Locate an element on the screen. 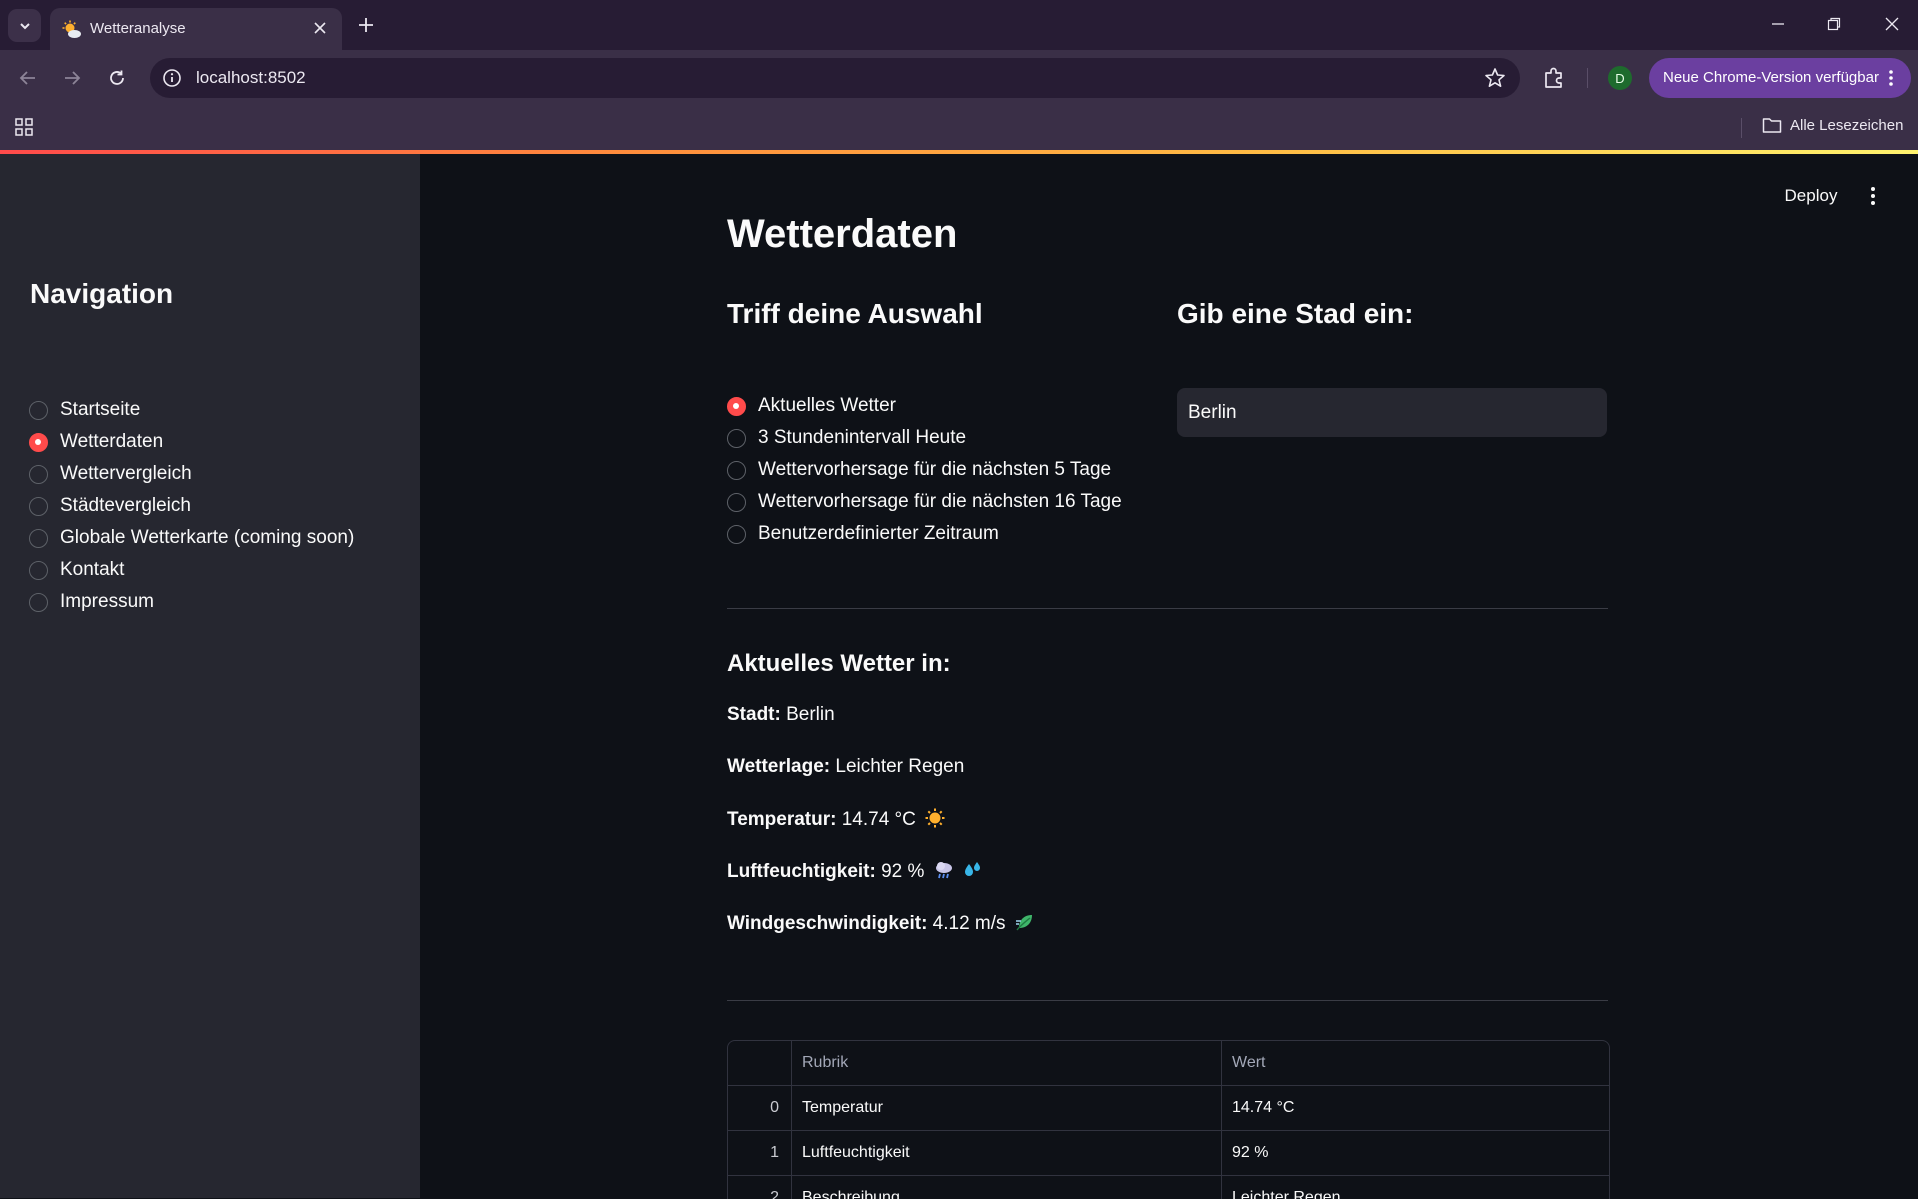 This screenshot has height=1199, width=1918. arrow-left-icon is located at coordinates (27, 78).